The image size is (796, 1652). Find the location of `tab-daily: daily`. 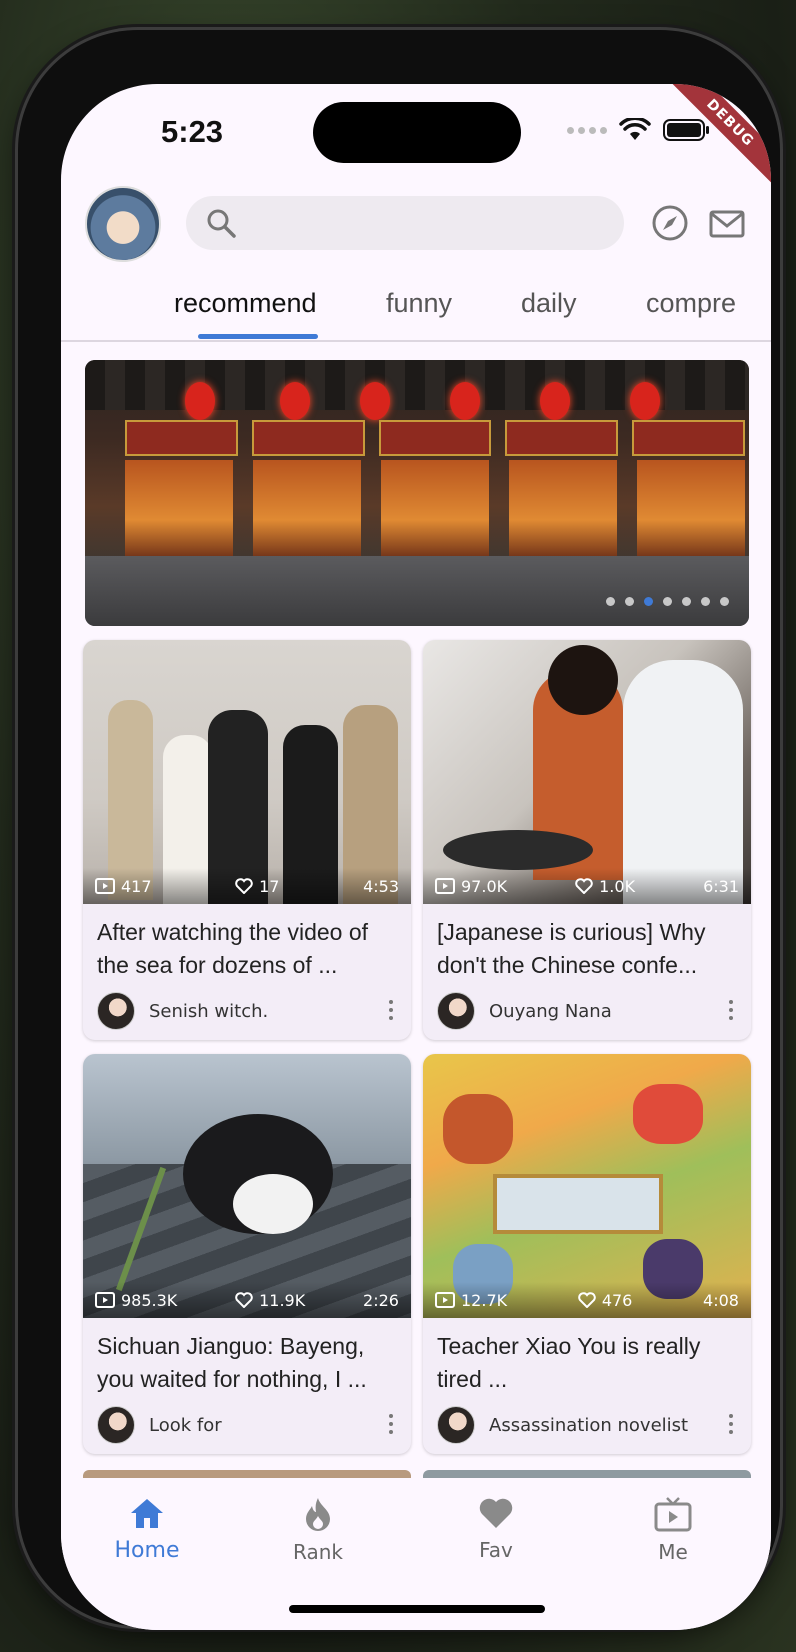

tab-daily: daily is located at coordinates (549, 303).